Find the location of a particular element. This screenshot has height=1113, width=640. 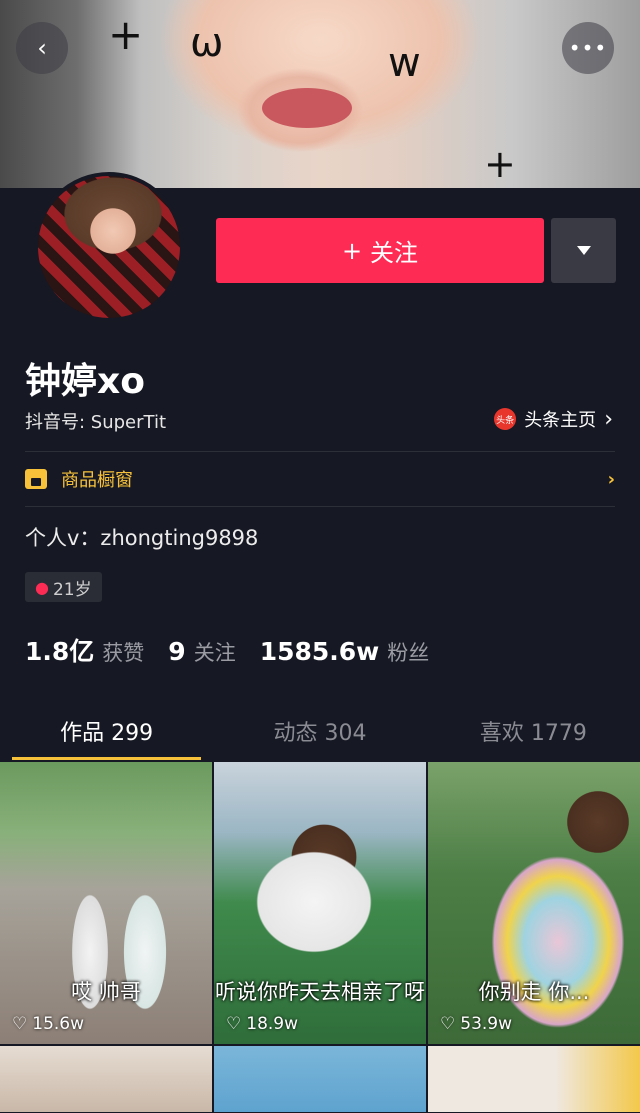

cover-doodle-plus: + is located at coordinates (126, 34).